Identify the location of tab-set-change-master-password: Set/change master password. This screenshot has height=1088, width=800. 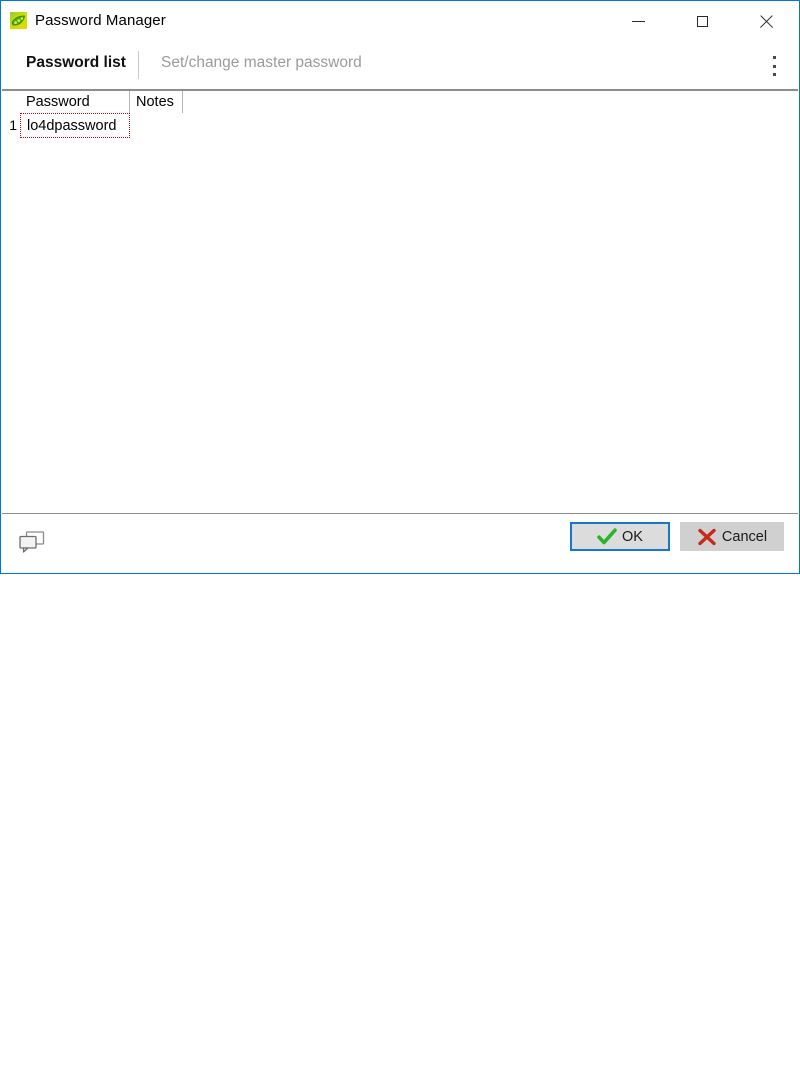
(261, 63).